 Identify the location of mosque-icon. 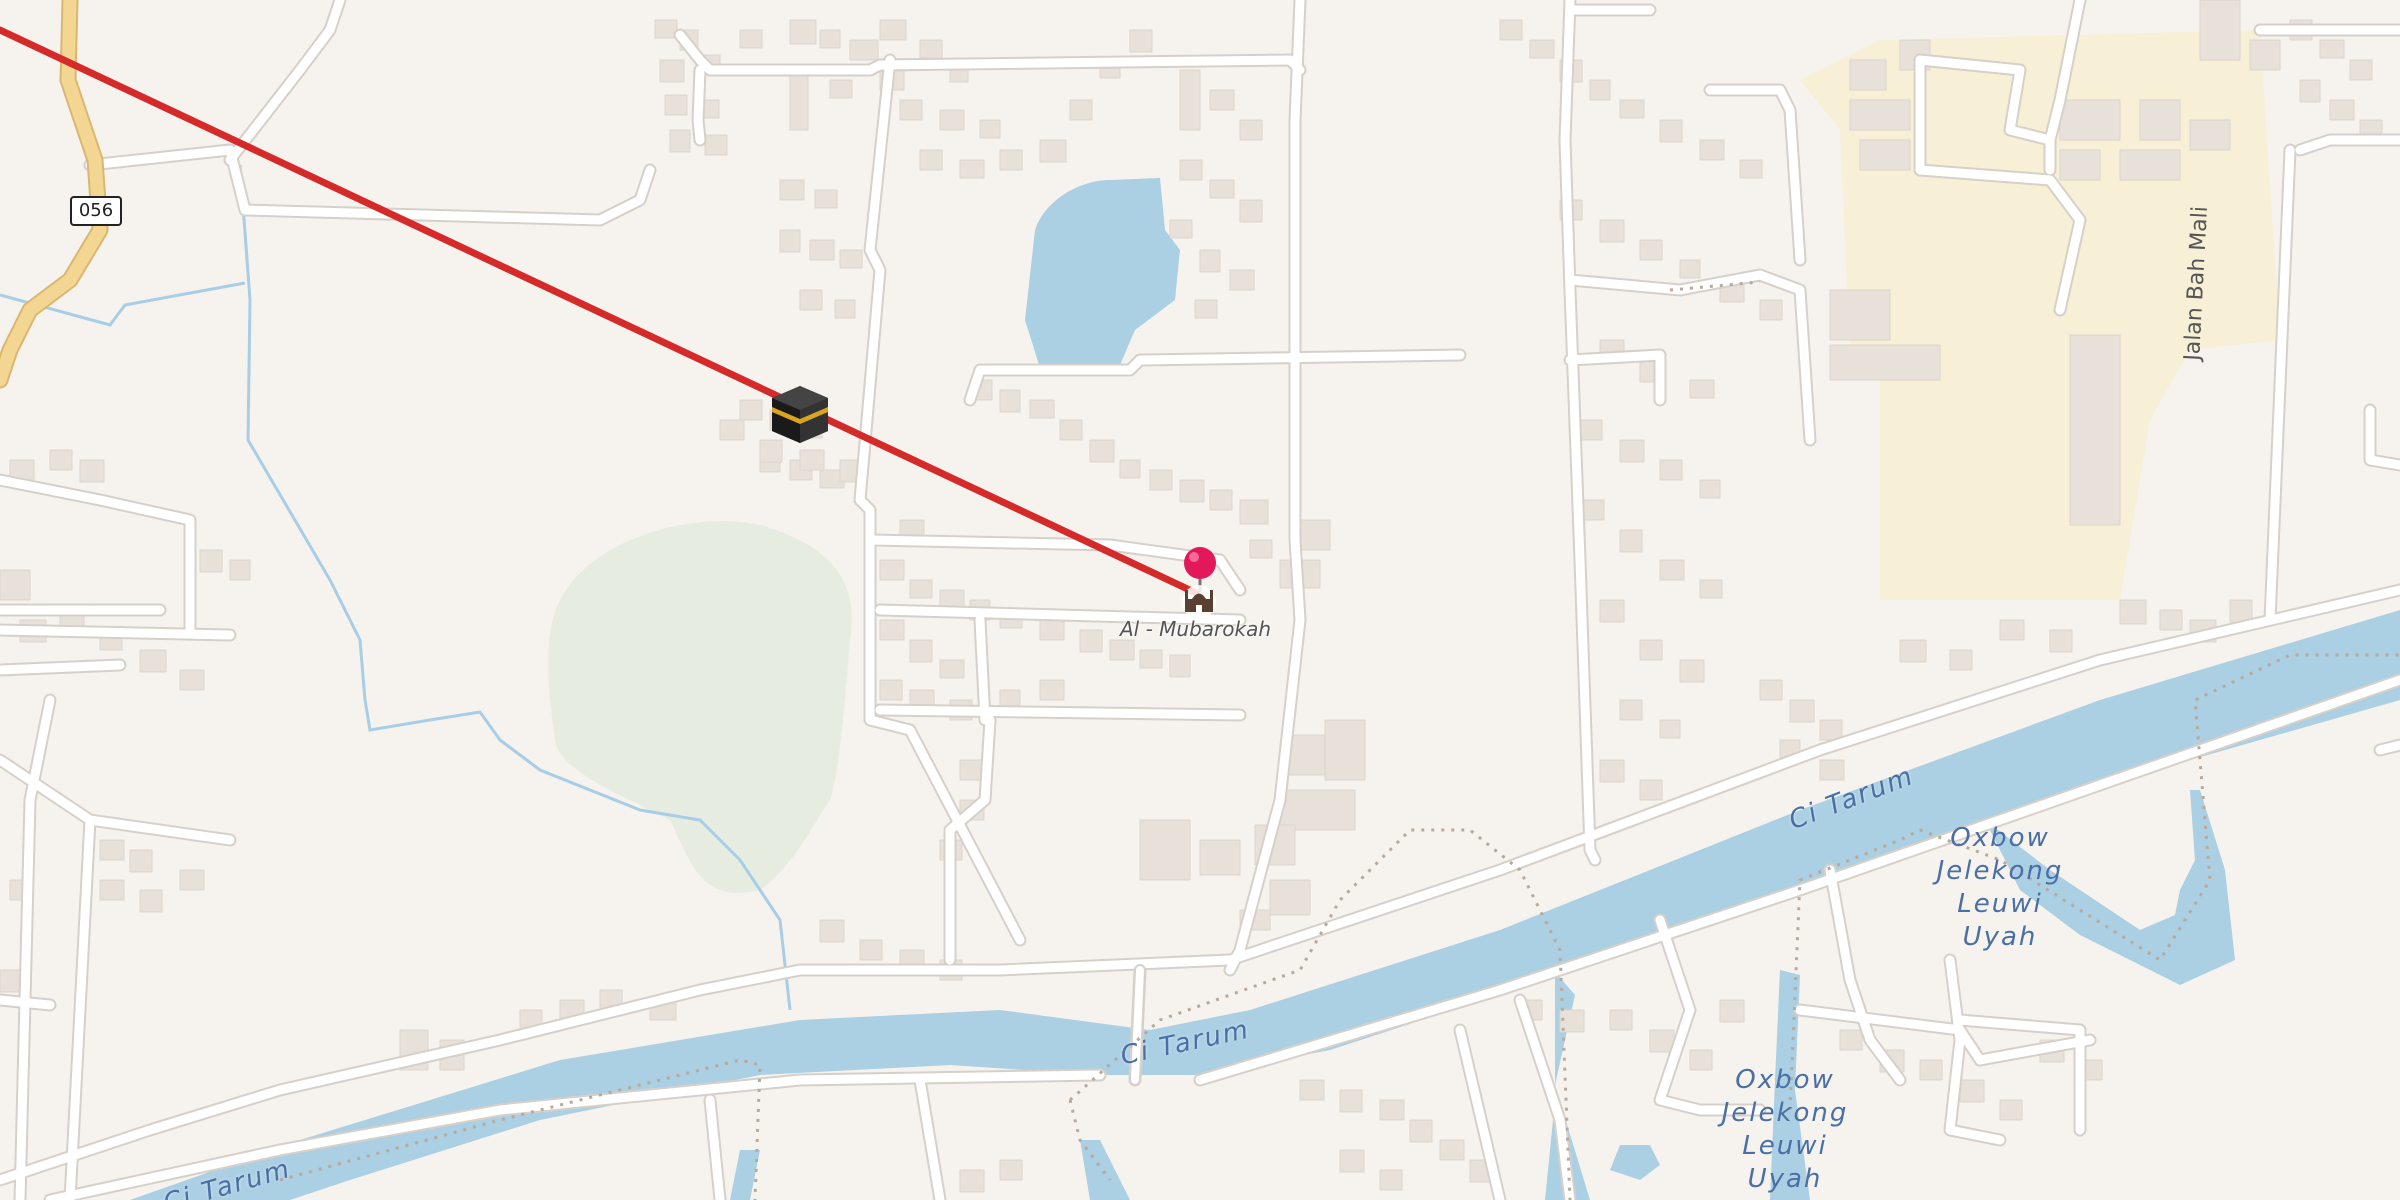
(1199, 602).